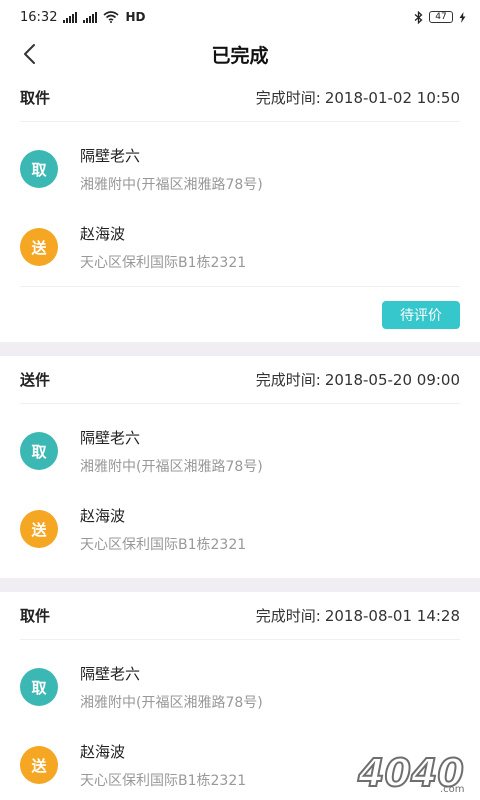 This screenshot has height=800, width=480. Describe the element at coordinates (240, 616) in the screenshot. I see `order-header: 取件 完成时间: 2018-08-01 14:28` at that location.